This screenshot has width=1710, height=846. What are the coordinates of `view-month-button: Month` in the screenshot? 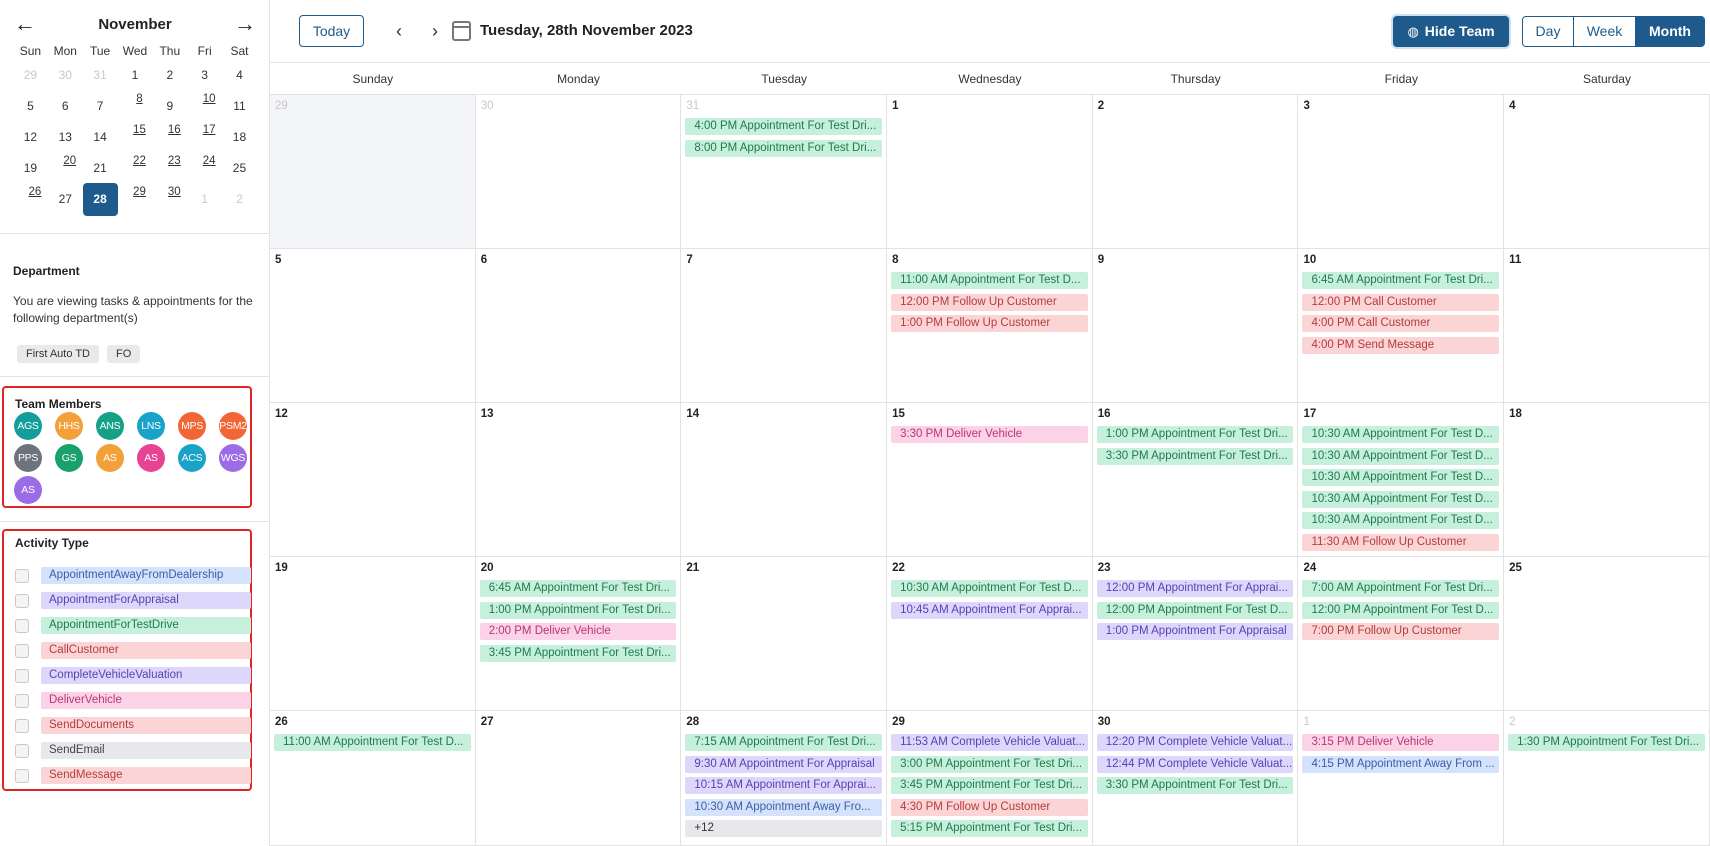 It's located at (1670, 31).